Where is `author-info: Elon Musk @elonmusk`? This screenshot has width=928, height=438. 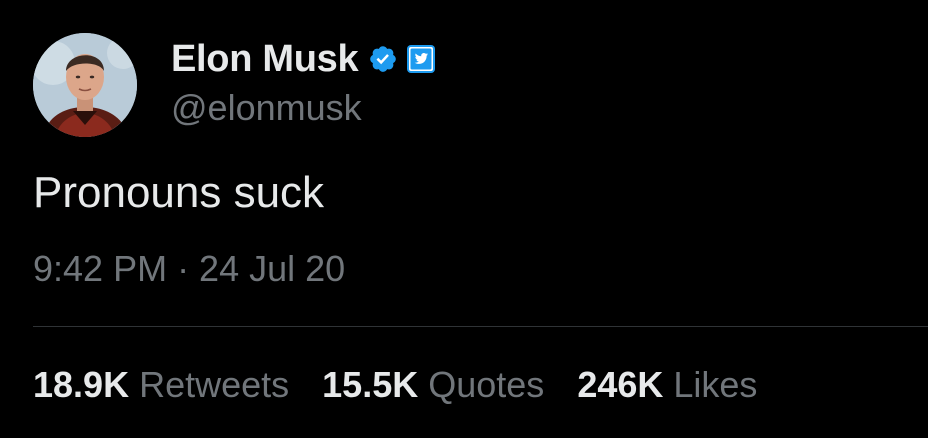 author-info: Elon Musk @elonmusk is located at coordinates (303, 83).